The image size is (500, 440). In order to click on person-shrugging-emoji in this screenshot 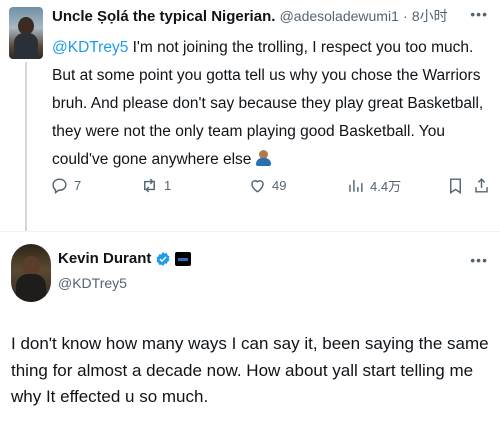, I will do `click(263, 158)`.